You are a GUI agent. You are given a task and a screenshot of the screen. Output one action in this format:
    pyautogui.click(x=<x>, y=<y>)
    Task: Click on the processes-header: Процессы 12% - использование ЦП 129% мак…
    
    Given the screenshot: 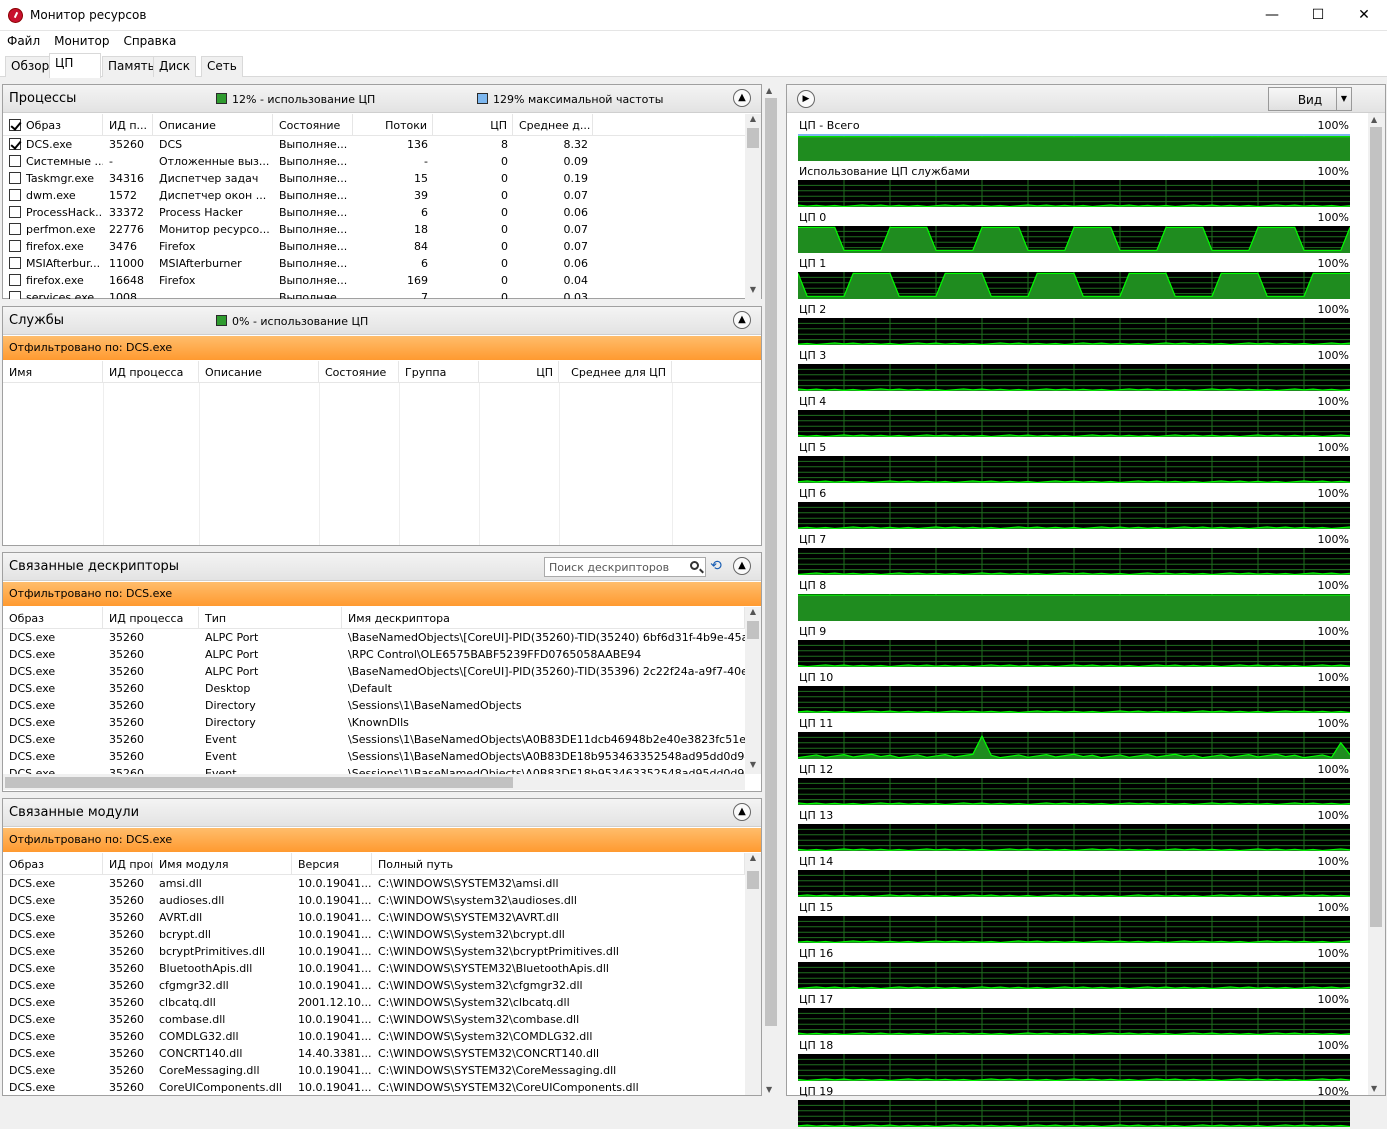 What is the action you would take?
    pyautogui.click(x=382, y=99)
    